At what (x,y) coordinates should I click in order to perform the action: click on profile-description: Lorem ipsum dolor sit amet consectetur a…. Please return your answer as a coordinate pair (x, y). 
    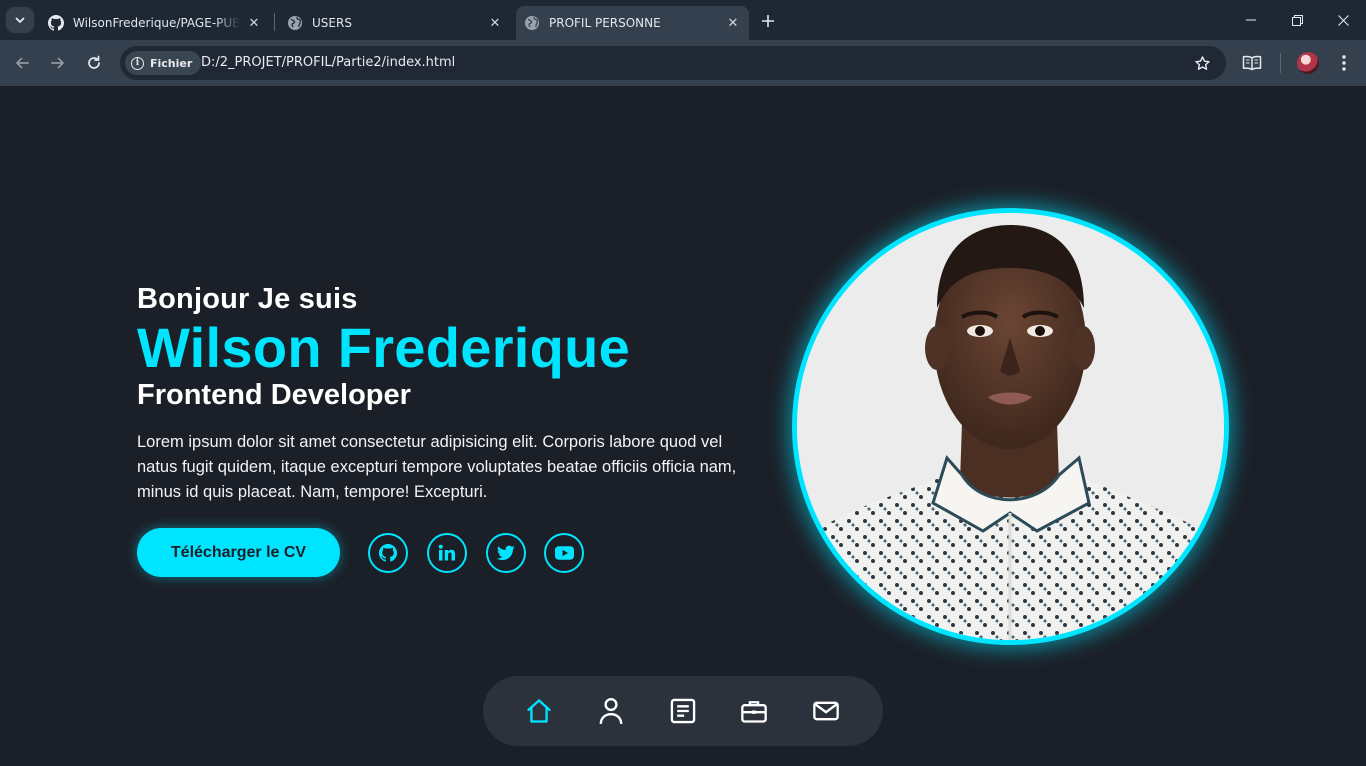
    Looking at the image, I should click on (437, 467).